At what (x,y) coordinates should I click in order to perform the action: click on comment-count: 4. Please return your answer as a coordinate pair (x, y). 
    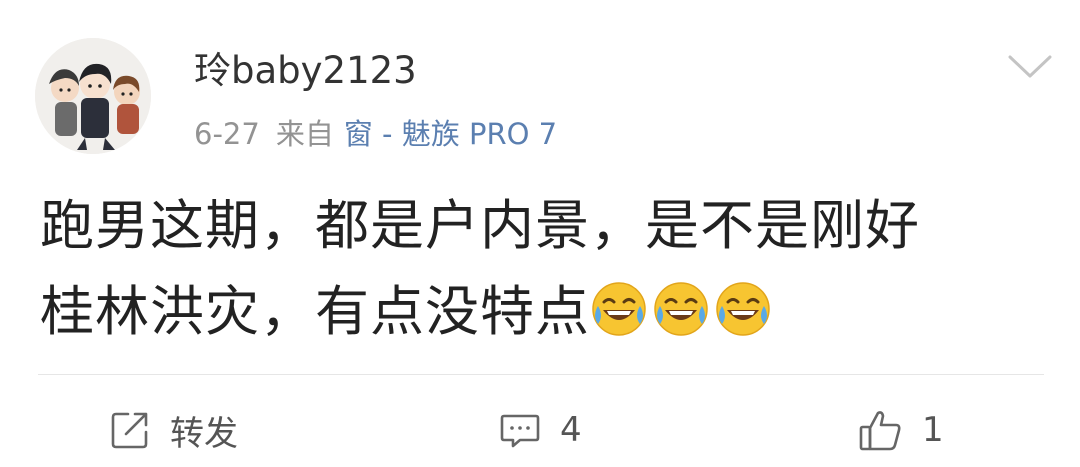
    Looking at the image, I should click on (571, 430).